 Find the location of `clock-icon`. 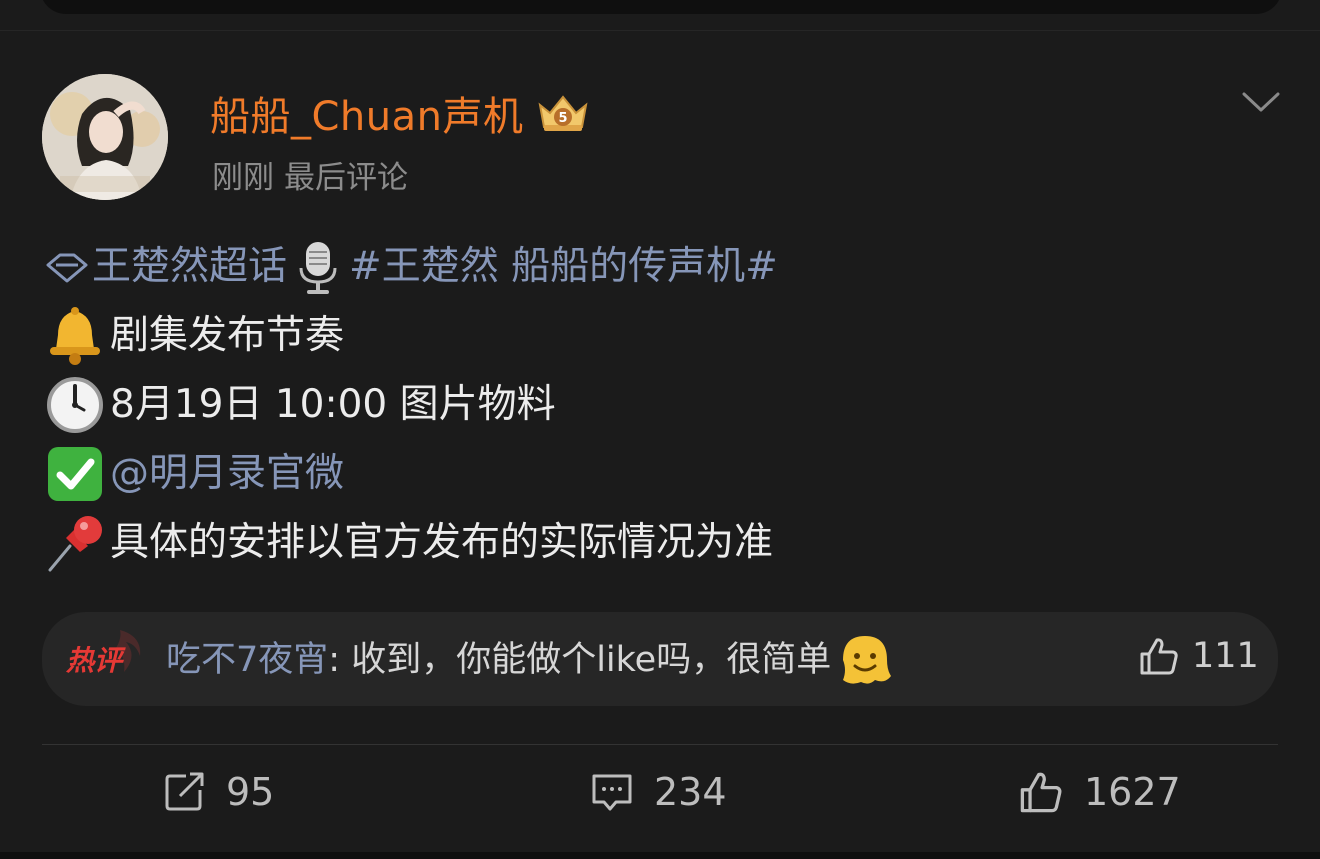

clock-icon is located at coordinates (75, 405).